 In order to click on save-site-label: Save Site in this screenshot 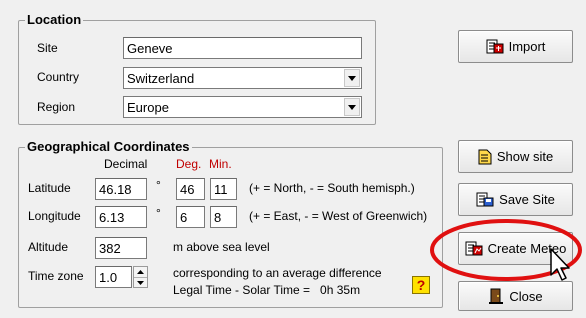, I will do `click(527, 199)`.